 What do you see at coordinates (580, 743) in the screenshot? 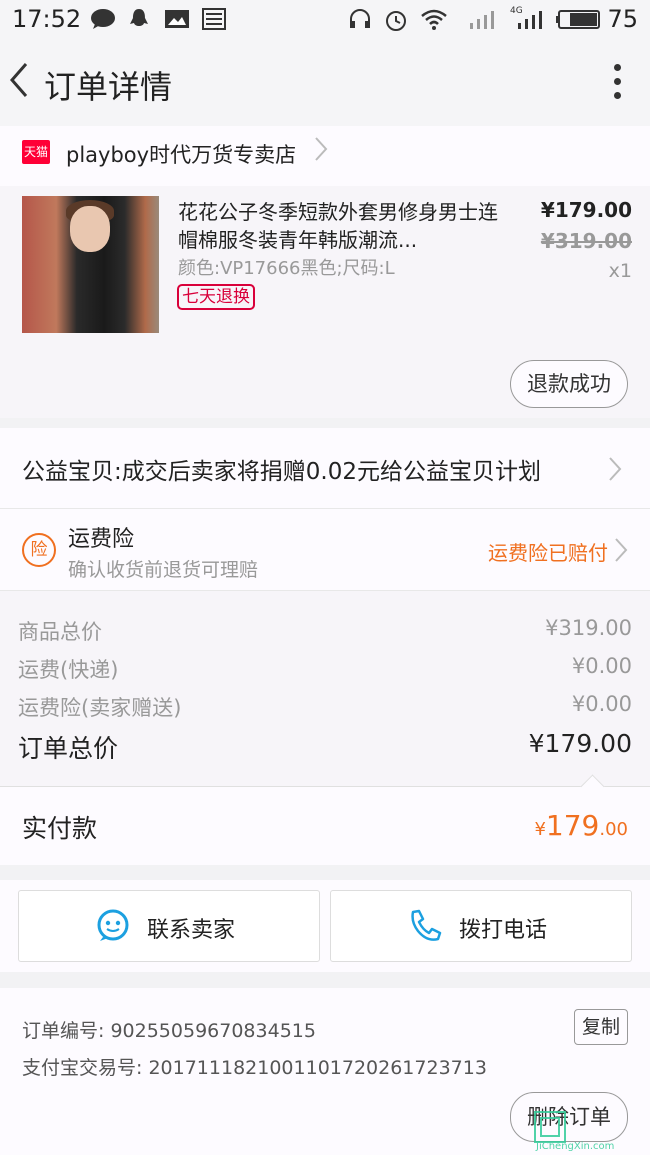
I see `order-total-value: ¥179.00` at bounding box center [580, 743].